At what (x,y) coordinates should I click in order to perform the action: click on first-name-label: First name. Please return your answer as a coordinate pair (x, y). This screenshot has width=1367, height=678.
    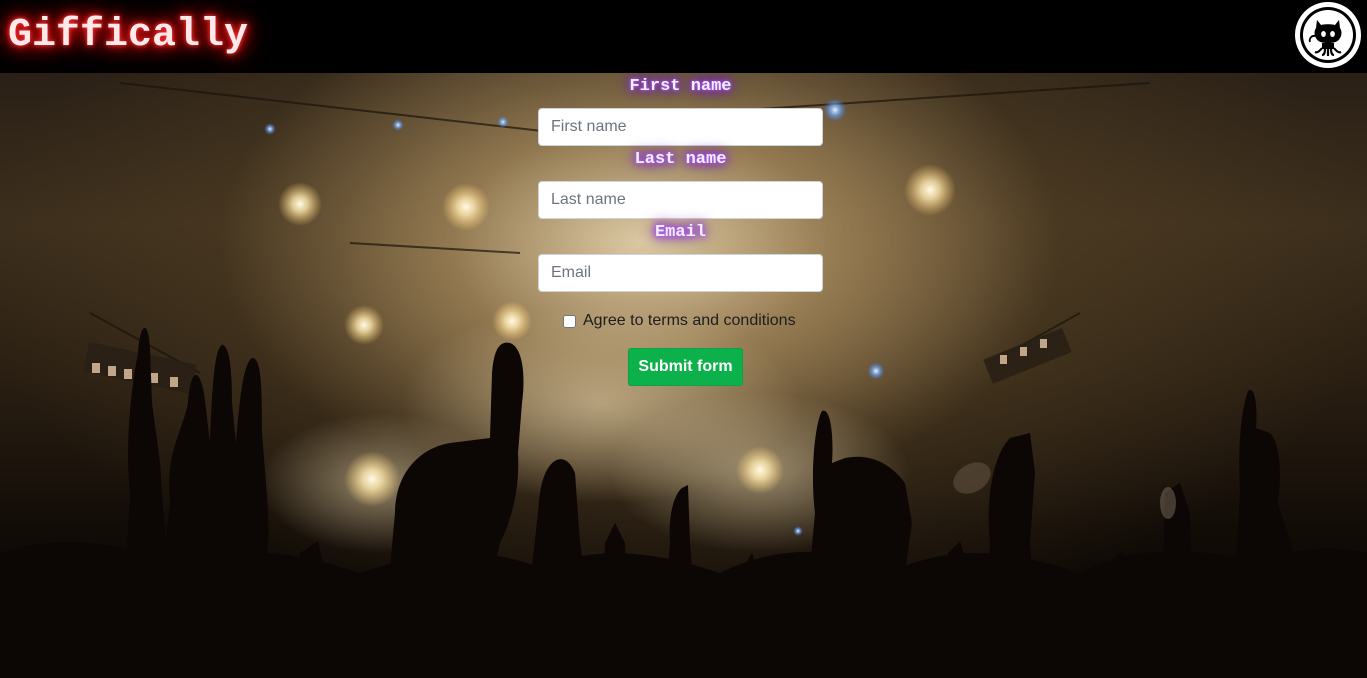
    Looking at the image, I should click on (680, 86).